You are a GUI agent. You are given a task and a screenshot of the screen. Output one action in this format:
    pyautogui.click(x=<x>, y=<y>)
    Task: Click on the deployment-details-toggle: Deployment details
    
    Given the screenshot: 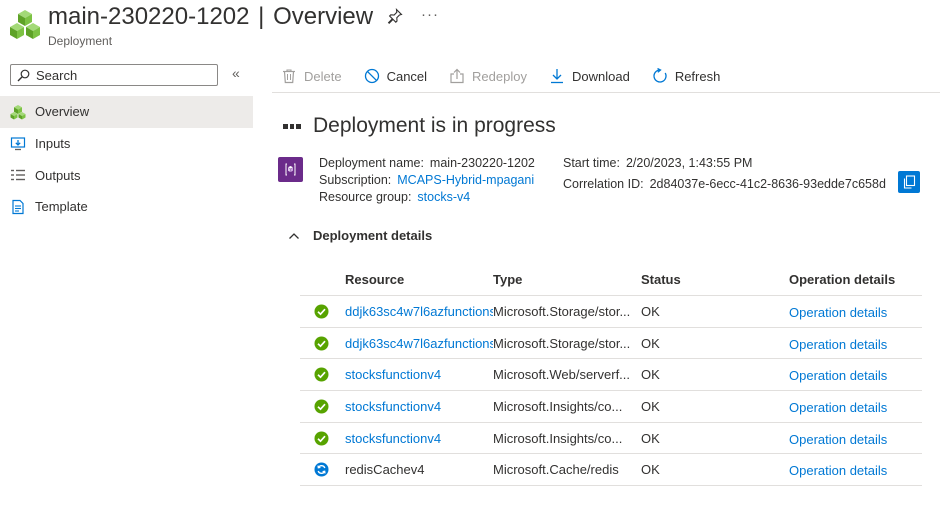 What is the action you would take?
    pyautogui.click(x=360, y=235)
    